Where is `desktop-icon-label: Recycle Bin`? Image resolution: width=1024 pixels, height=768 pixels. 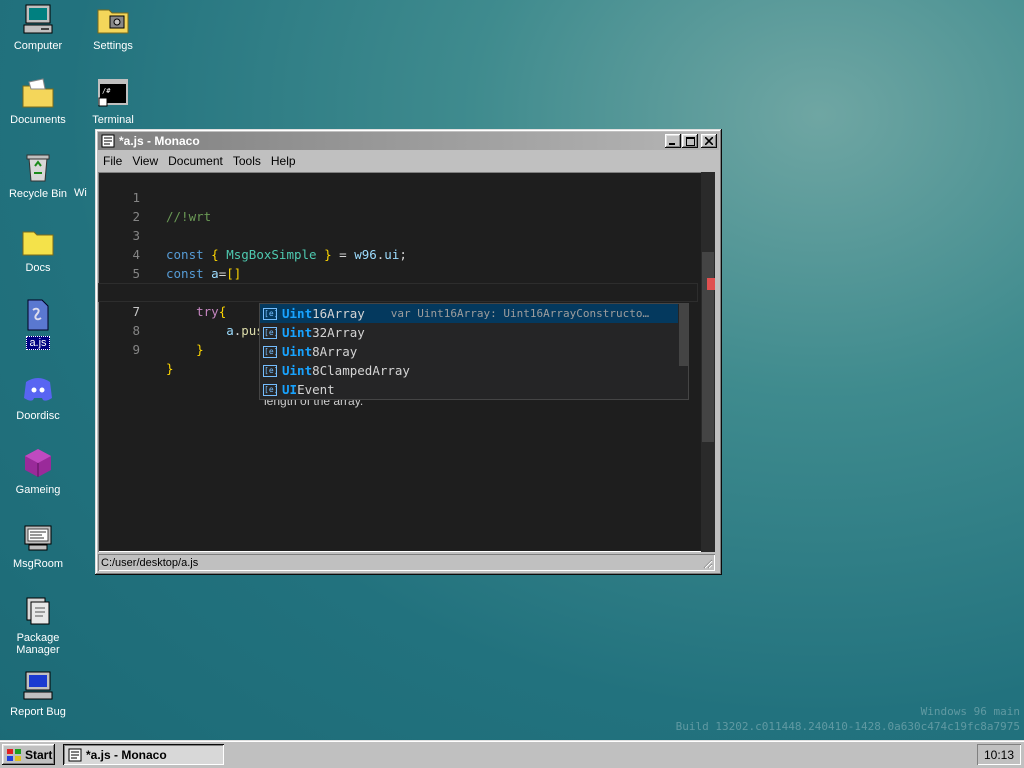
desktop-icon-label: Recycle Bin is located at coordinates (38, 194).